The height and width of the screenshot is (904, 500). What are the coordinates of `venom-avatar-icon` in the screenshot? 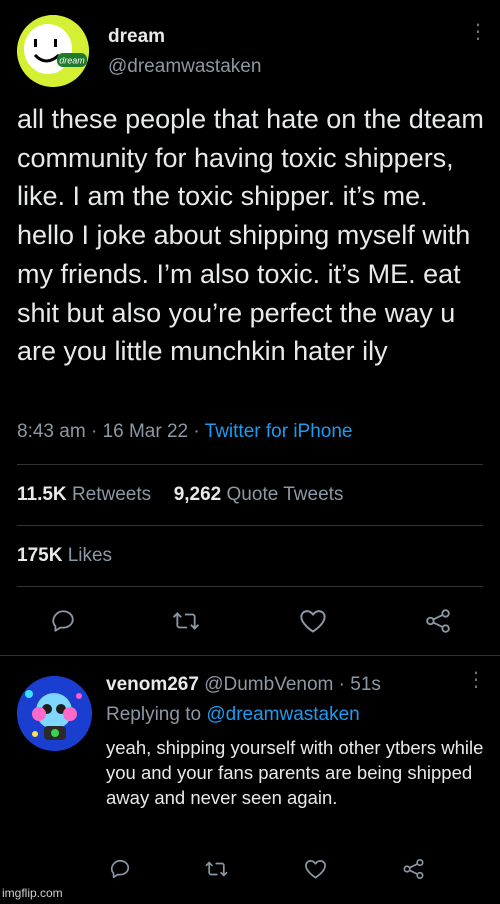 It's located at (54, 713).